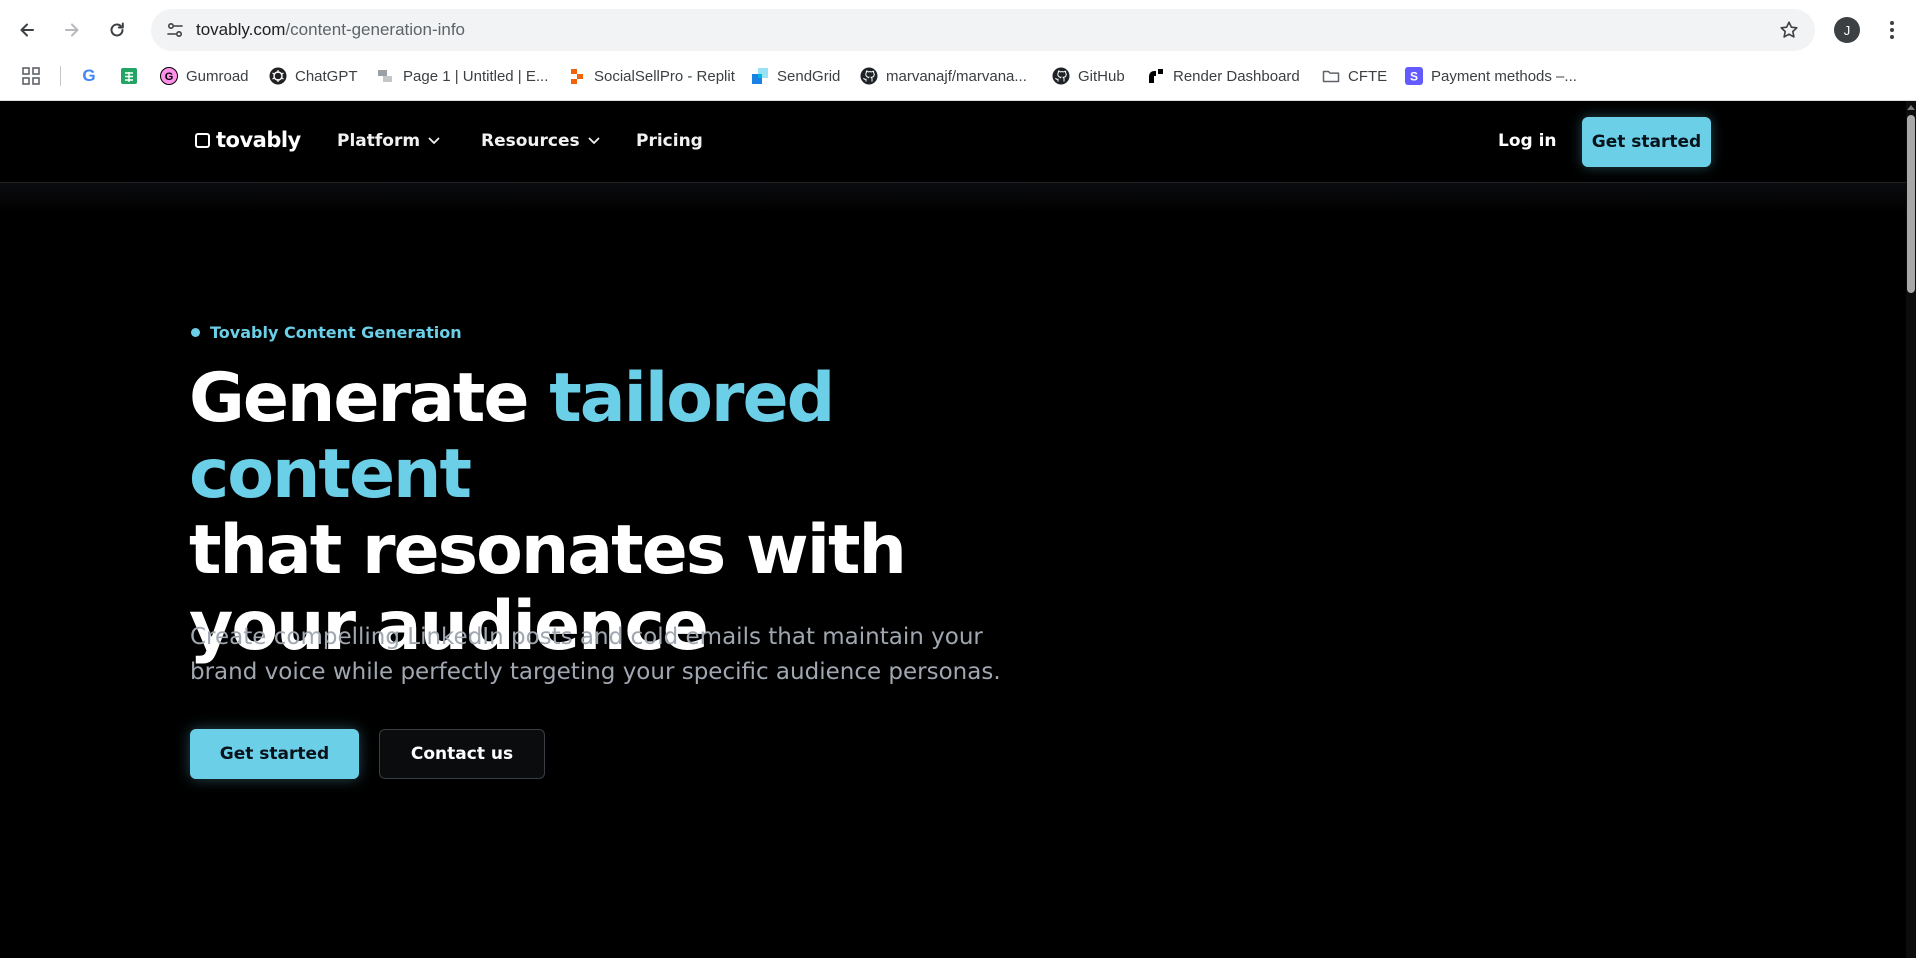 The height and width of the screenshot is (958, 1916). What do you see at coordinates (1236, 76) in the screenshot?
I see `bookmark-label: Render Dashboard` at bounding box center [1236, 76].